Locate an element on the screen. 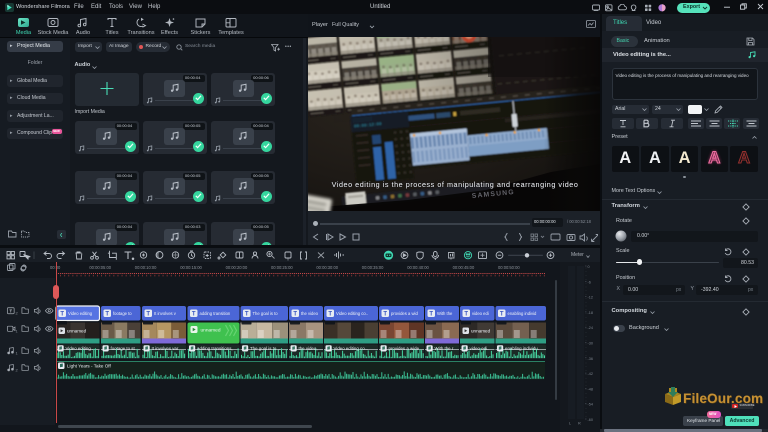  svg-text: -48 is located at coordinates (591, 389).